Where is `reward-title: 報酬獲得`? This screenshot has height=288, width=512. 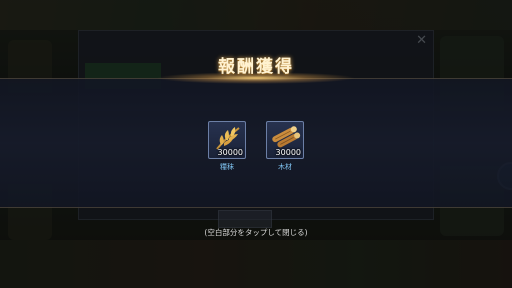
reward-title: 報酬獲得 is located at coordinates (256, 67).